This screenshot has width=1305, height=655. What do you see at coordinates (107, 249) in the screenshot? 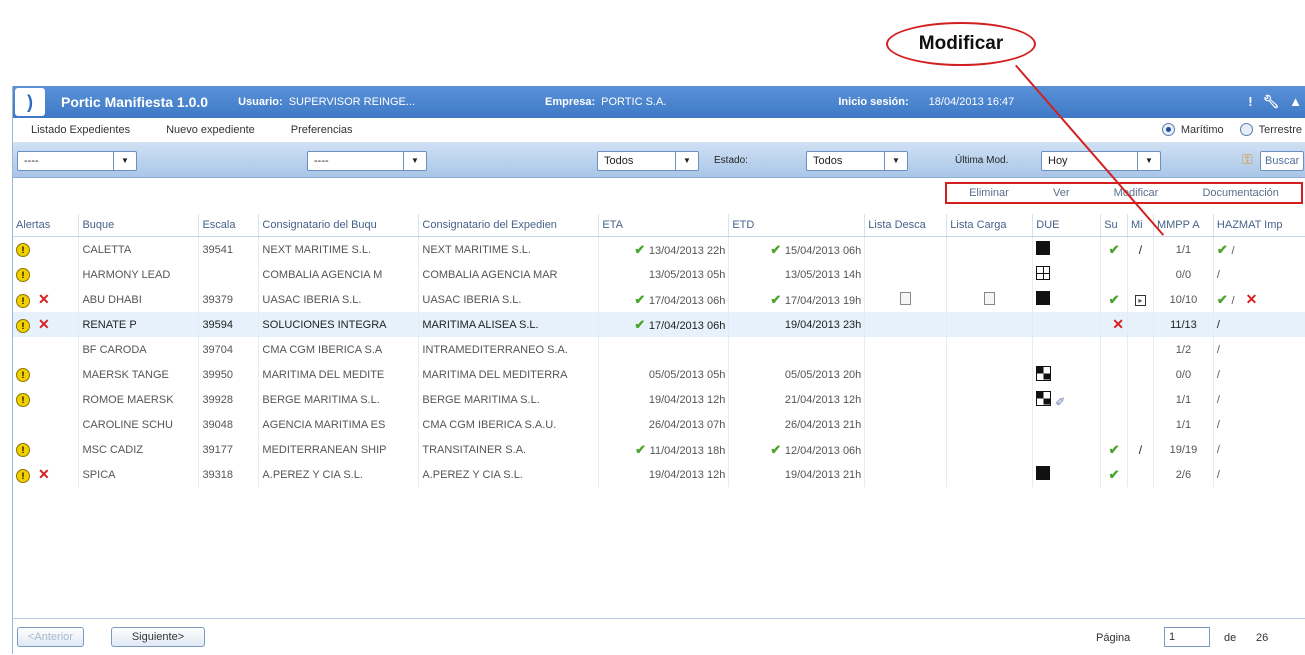
I see `buque-value: CALETTA` at bounding box center [107, 249].